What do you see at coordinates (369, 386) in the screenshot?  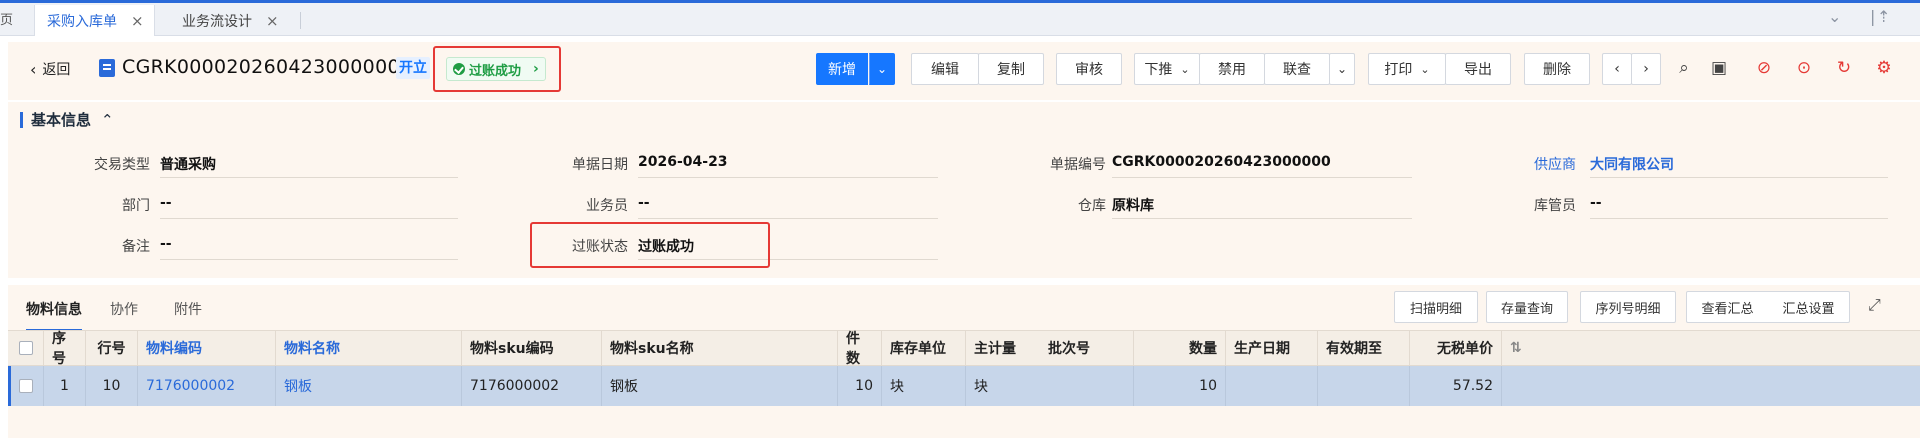 I see `row-material-name: 钢板` at bounding box center [369, 386].